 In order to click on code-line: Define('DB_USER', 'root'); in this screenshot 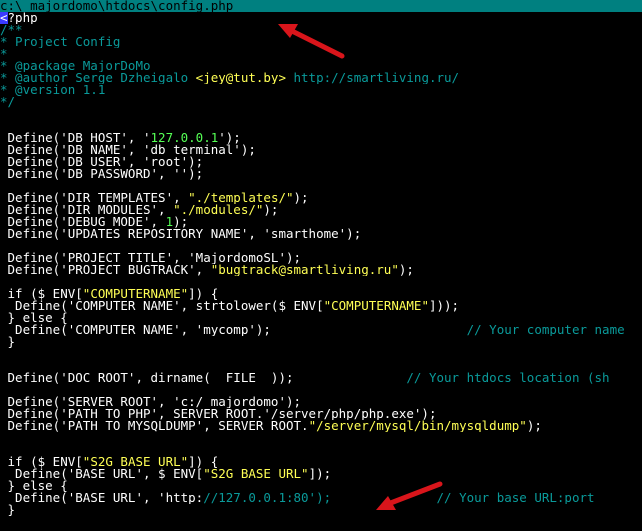, I will do `click(321, 162)`.